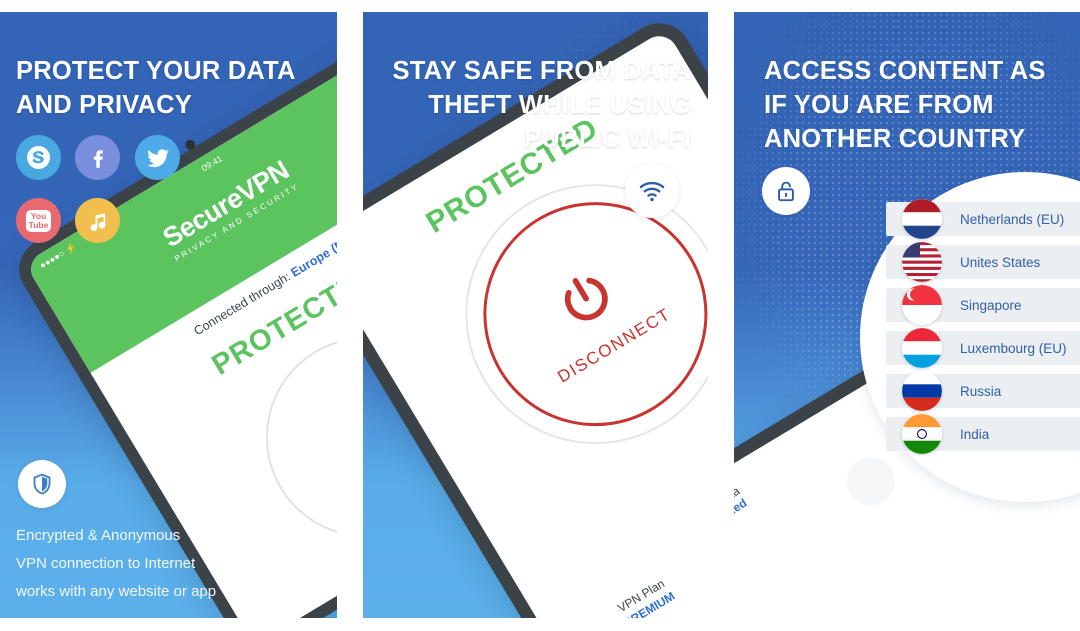 This screenshot has height=631, width=1080. I want to click on country-name: India, so click(975, 434).